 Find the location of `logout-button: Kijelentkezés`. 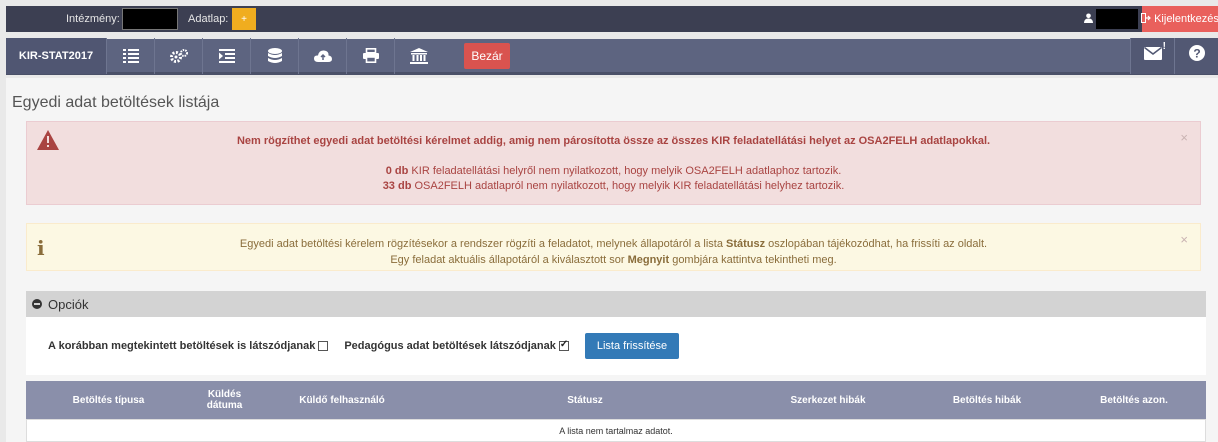

logout-button: Kijelentkezés is located at coordinates (1179, 19).